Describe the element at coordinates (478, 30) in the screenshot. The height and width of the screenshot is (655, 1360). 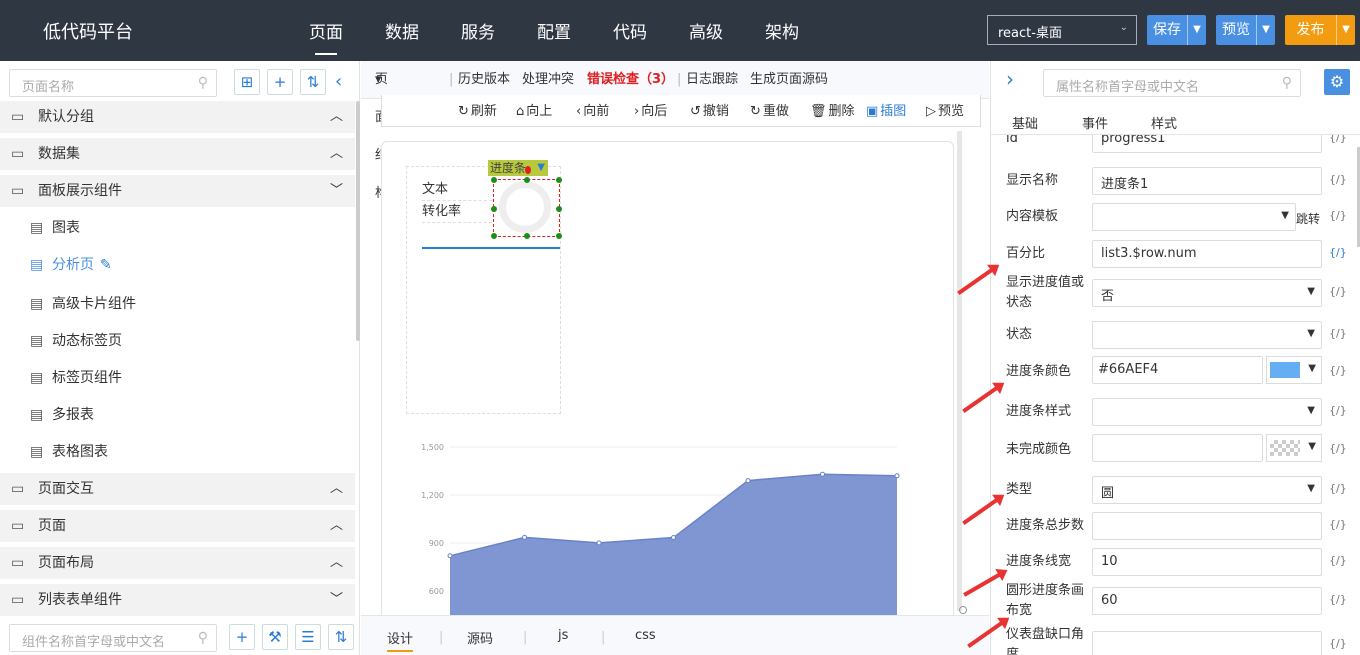
I see `nav-service: 服务` at that location.